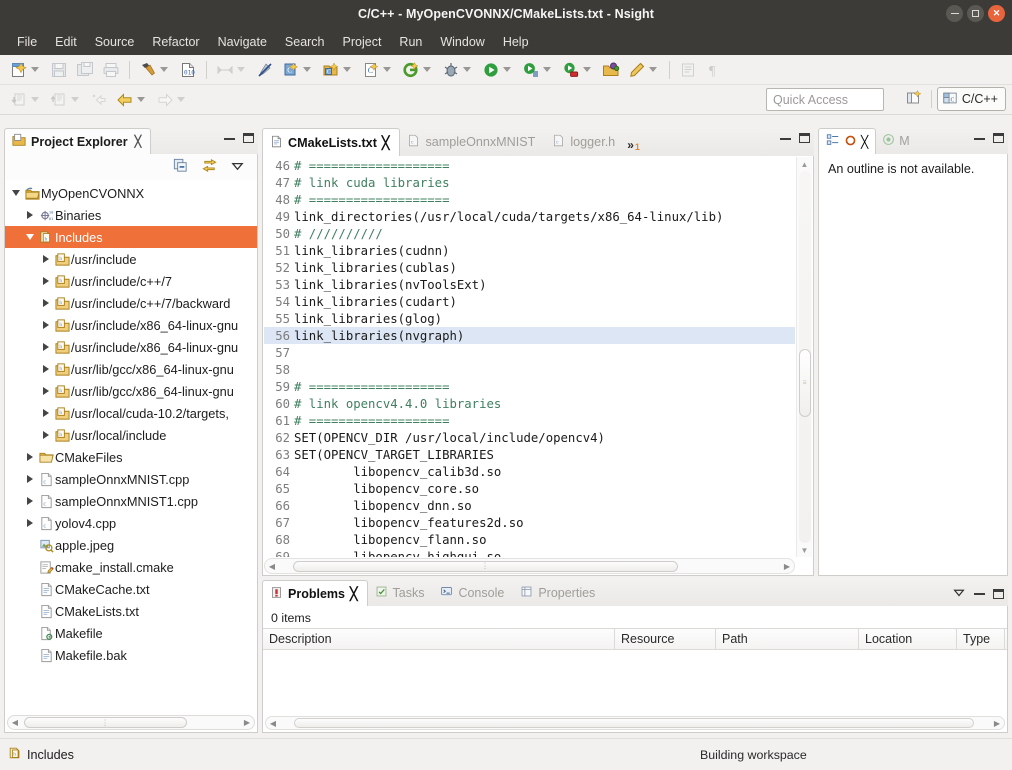 The width and height of the screenshot is (1012, 770). What do you see at coordinates (85, 70) in the screenshot?
I see `save-all-button` at bounding box center [85, 70].